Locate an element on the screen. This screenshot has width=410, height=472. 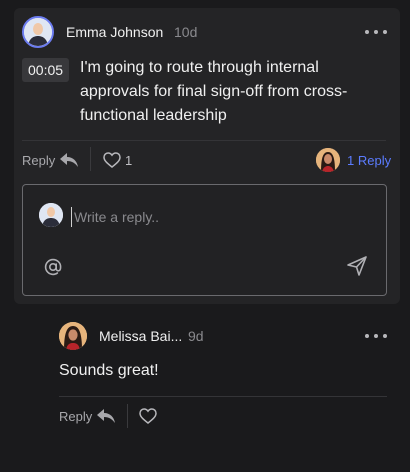
send-icon is located at coordinates (357, 266).